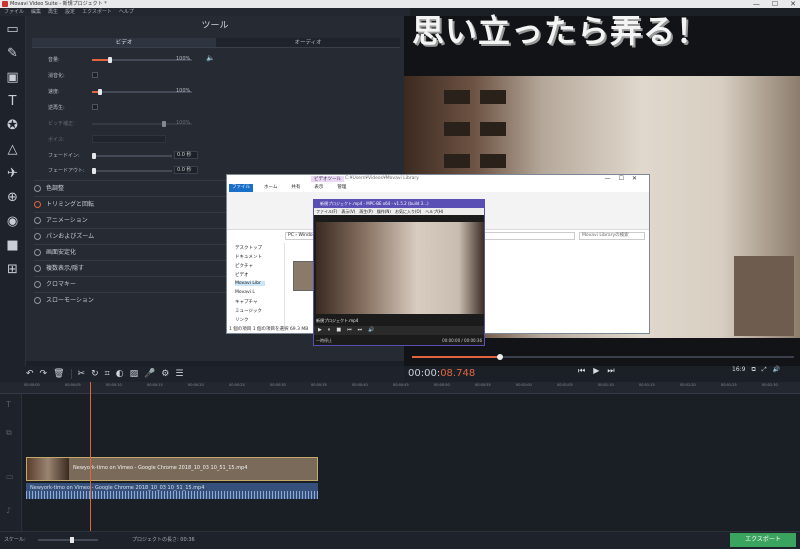  I want to click on playhead, so click(90, 456).